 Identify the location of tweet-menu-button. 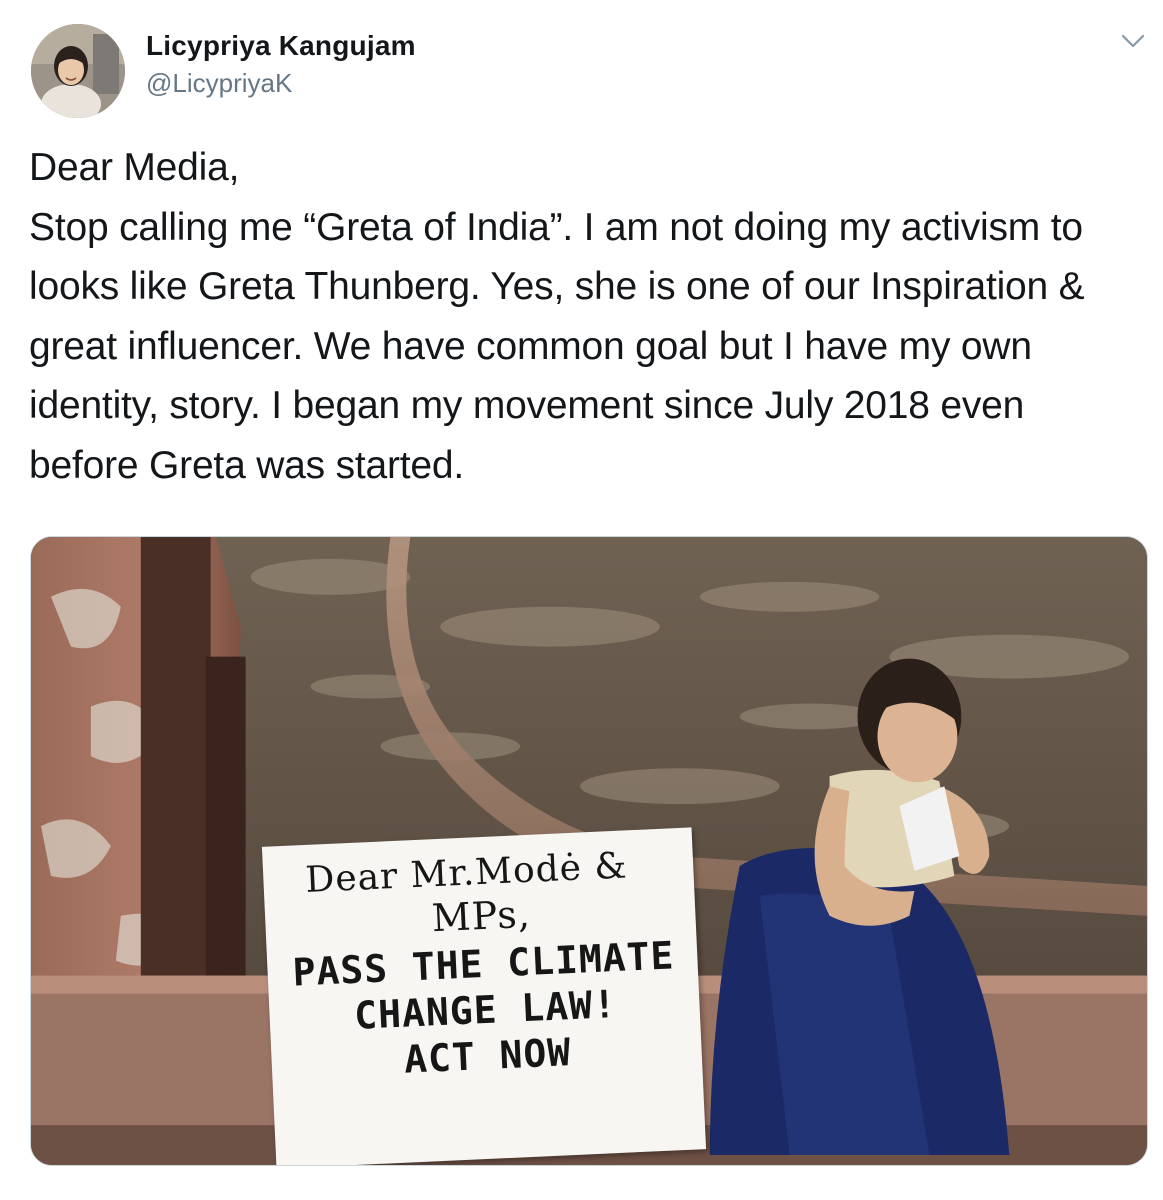
(1133, 41).